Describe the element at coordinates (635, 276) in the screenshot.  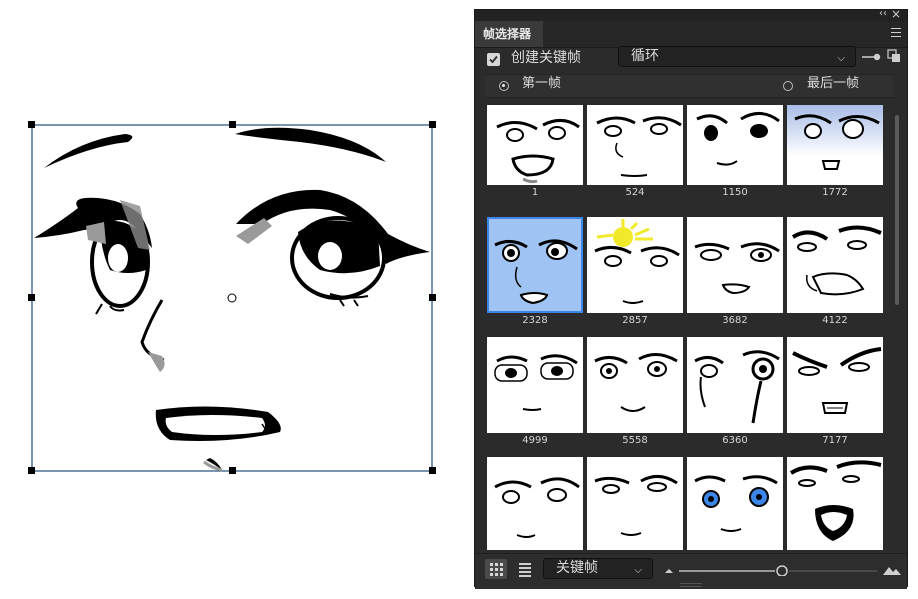
I see `frame-thumbnail: 2857` at that location.